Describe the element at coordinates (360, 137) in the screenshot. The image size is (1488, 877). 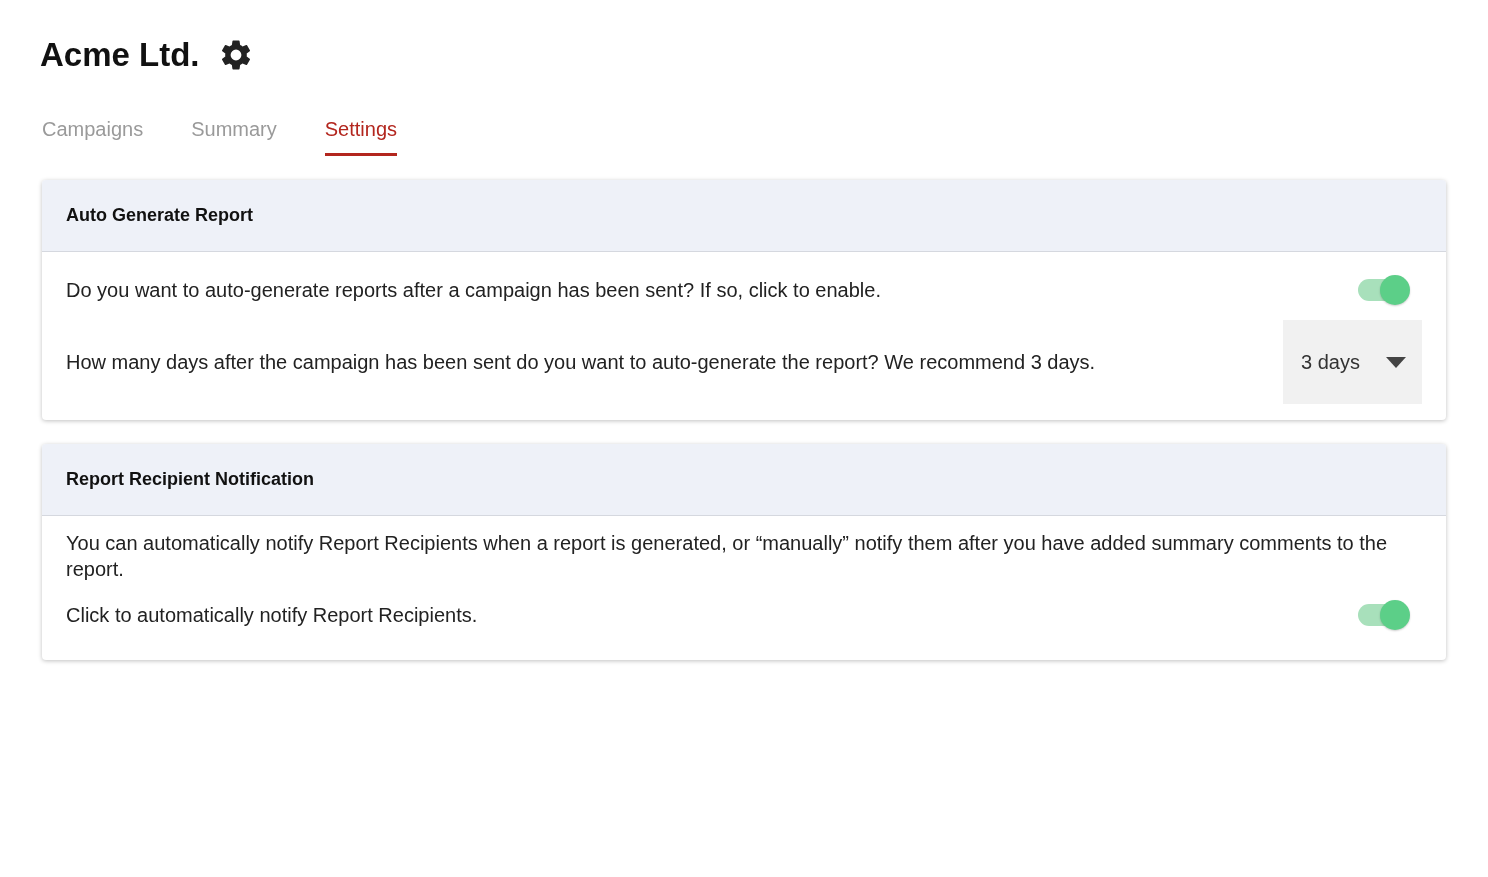
I see `tab: Settings` at that location.